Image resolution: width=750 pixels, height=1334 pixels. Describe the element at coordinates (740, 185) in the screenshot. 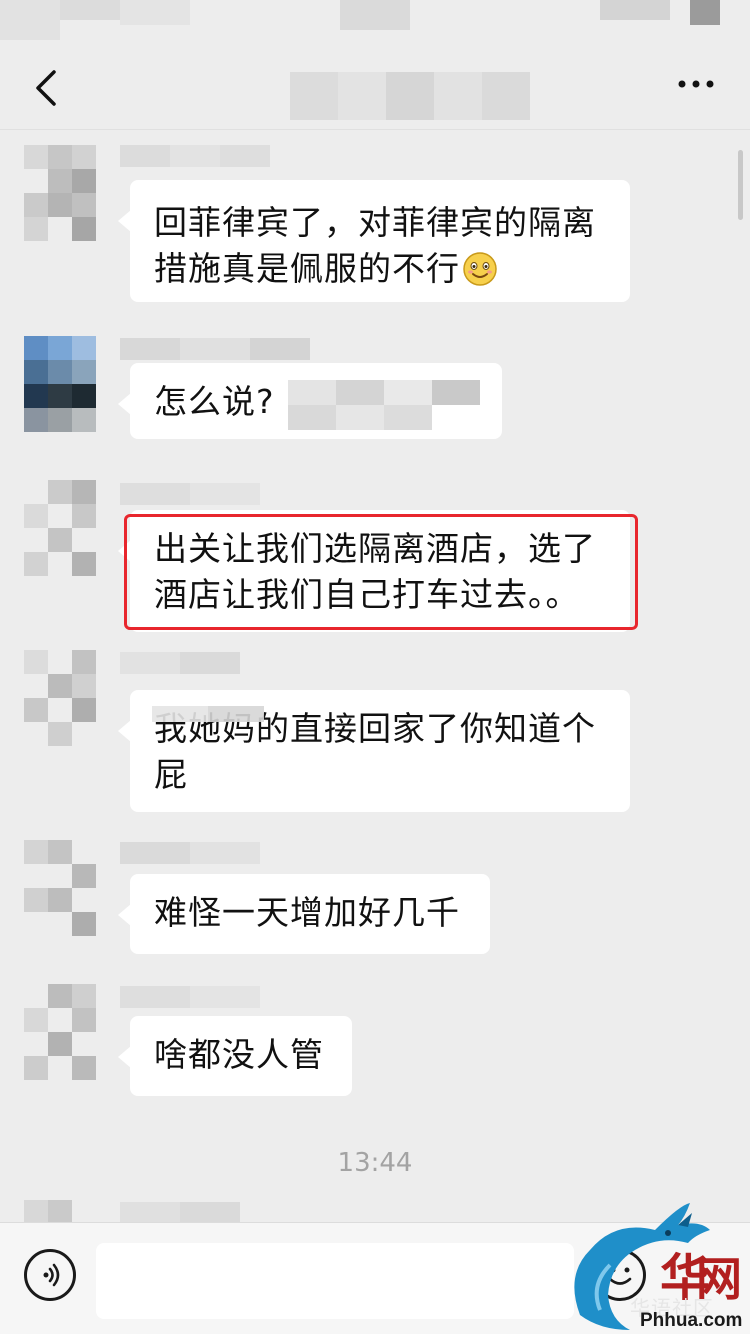

I see `scrollbar` at that location.